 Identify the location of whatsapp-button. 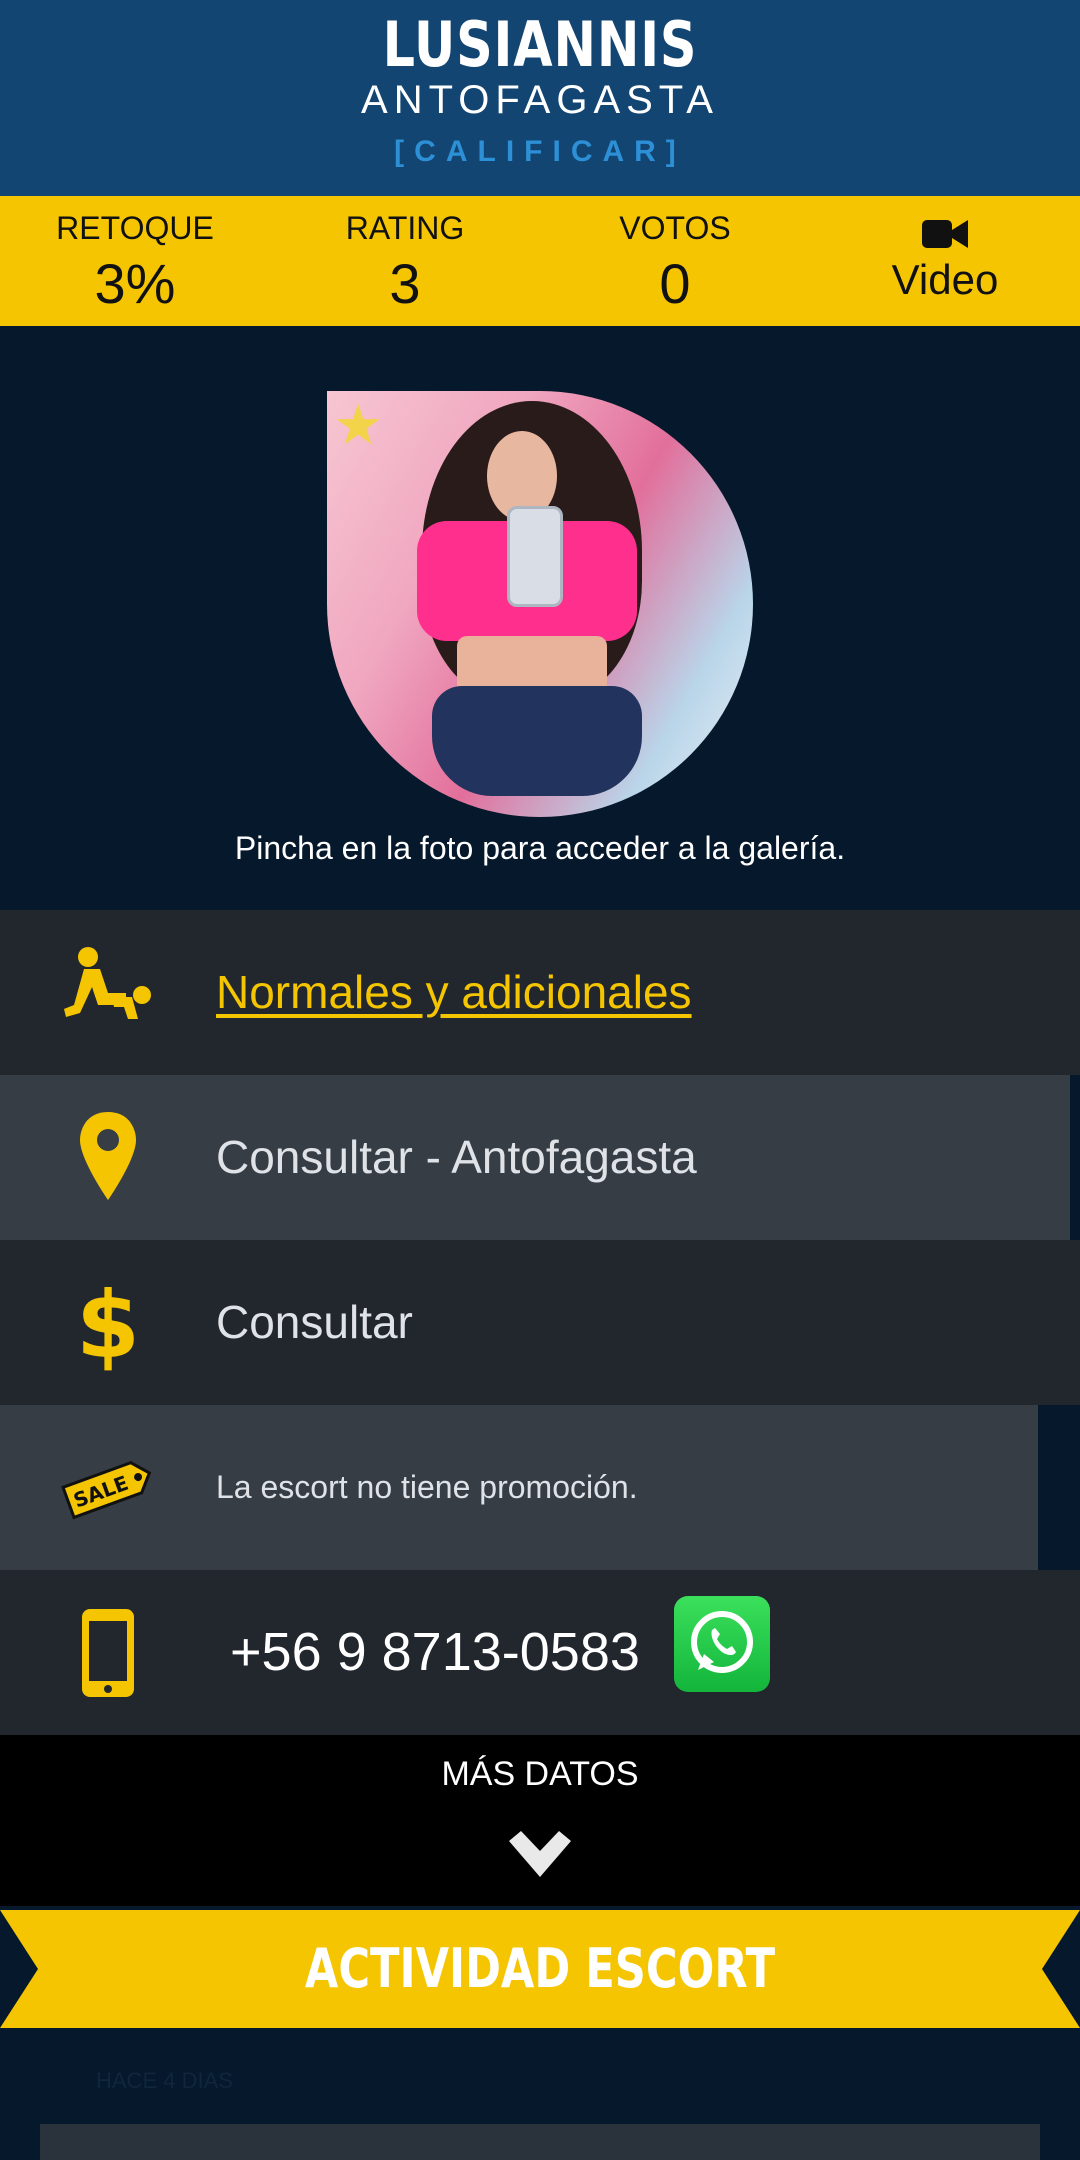
(722, 1644).